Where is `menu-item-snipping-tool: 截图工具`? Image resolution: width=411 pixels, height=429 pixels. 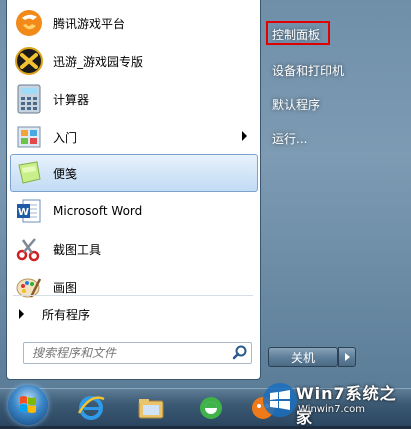
menu-item-snipping-tool: 截图工具 is located at coordinates (134, 249).